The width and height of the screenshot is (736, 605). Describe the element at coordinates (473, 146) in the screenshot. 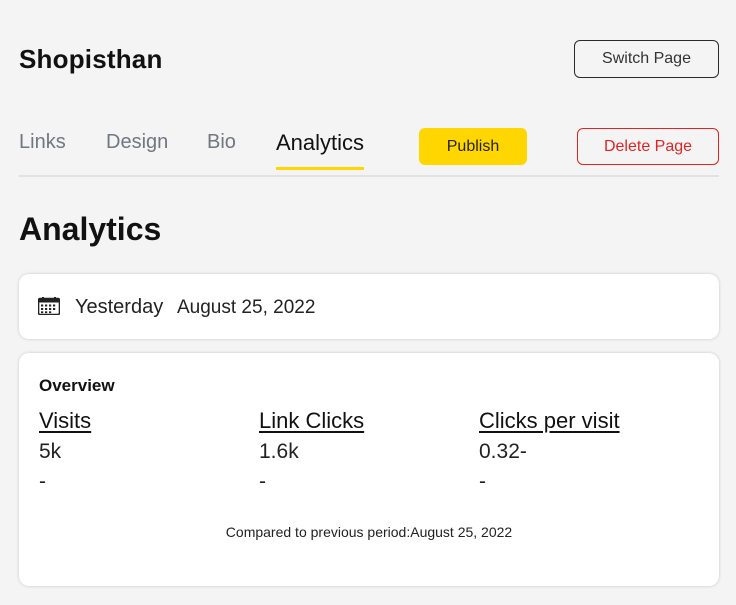

I see `publish-button: Publish` at that location.